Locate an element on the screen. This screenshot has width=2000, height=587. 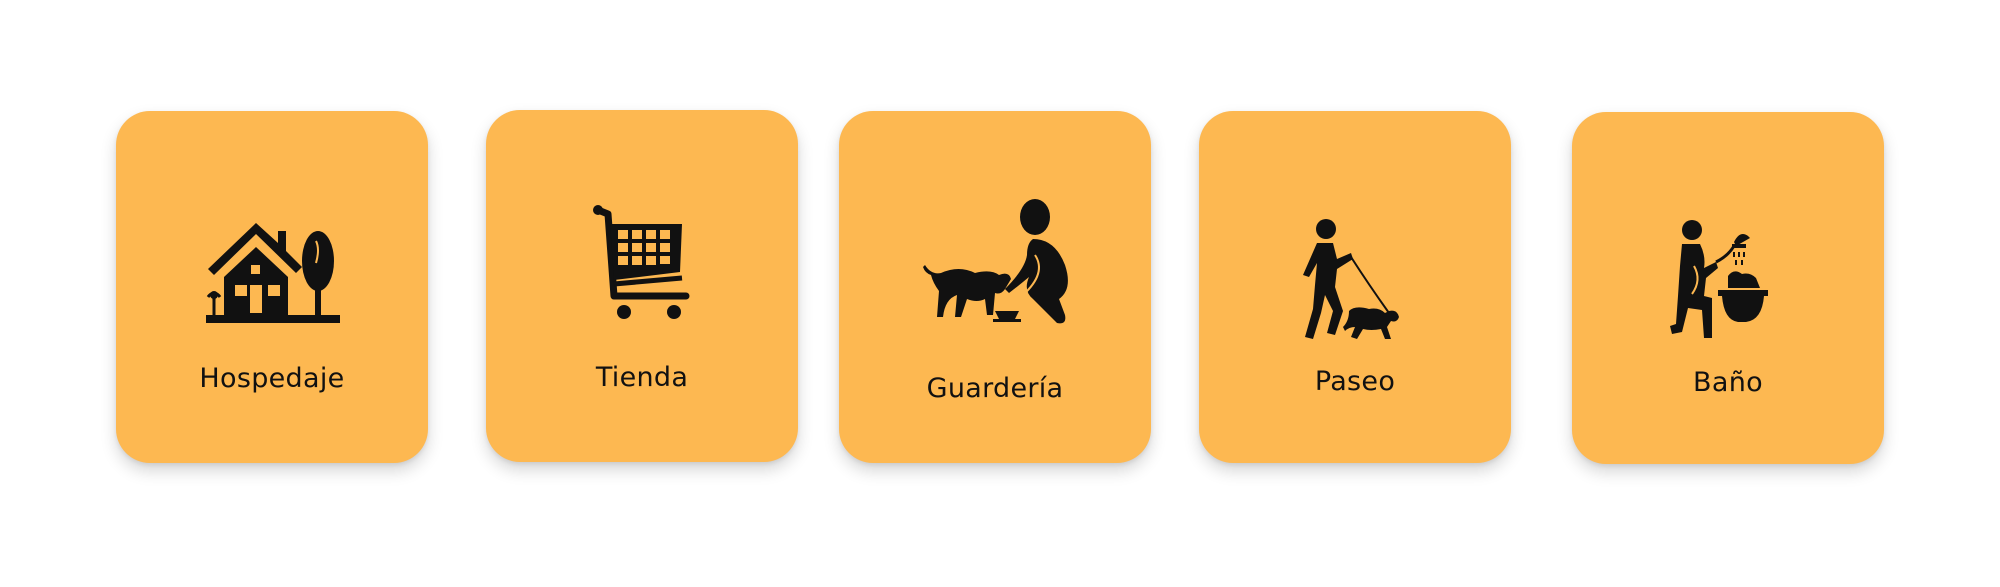
dog-bath-icon is located at coordinates (1728, 286).